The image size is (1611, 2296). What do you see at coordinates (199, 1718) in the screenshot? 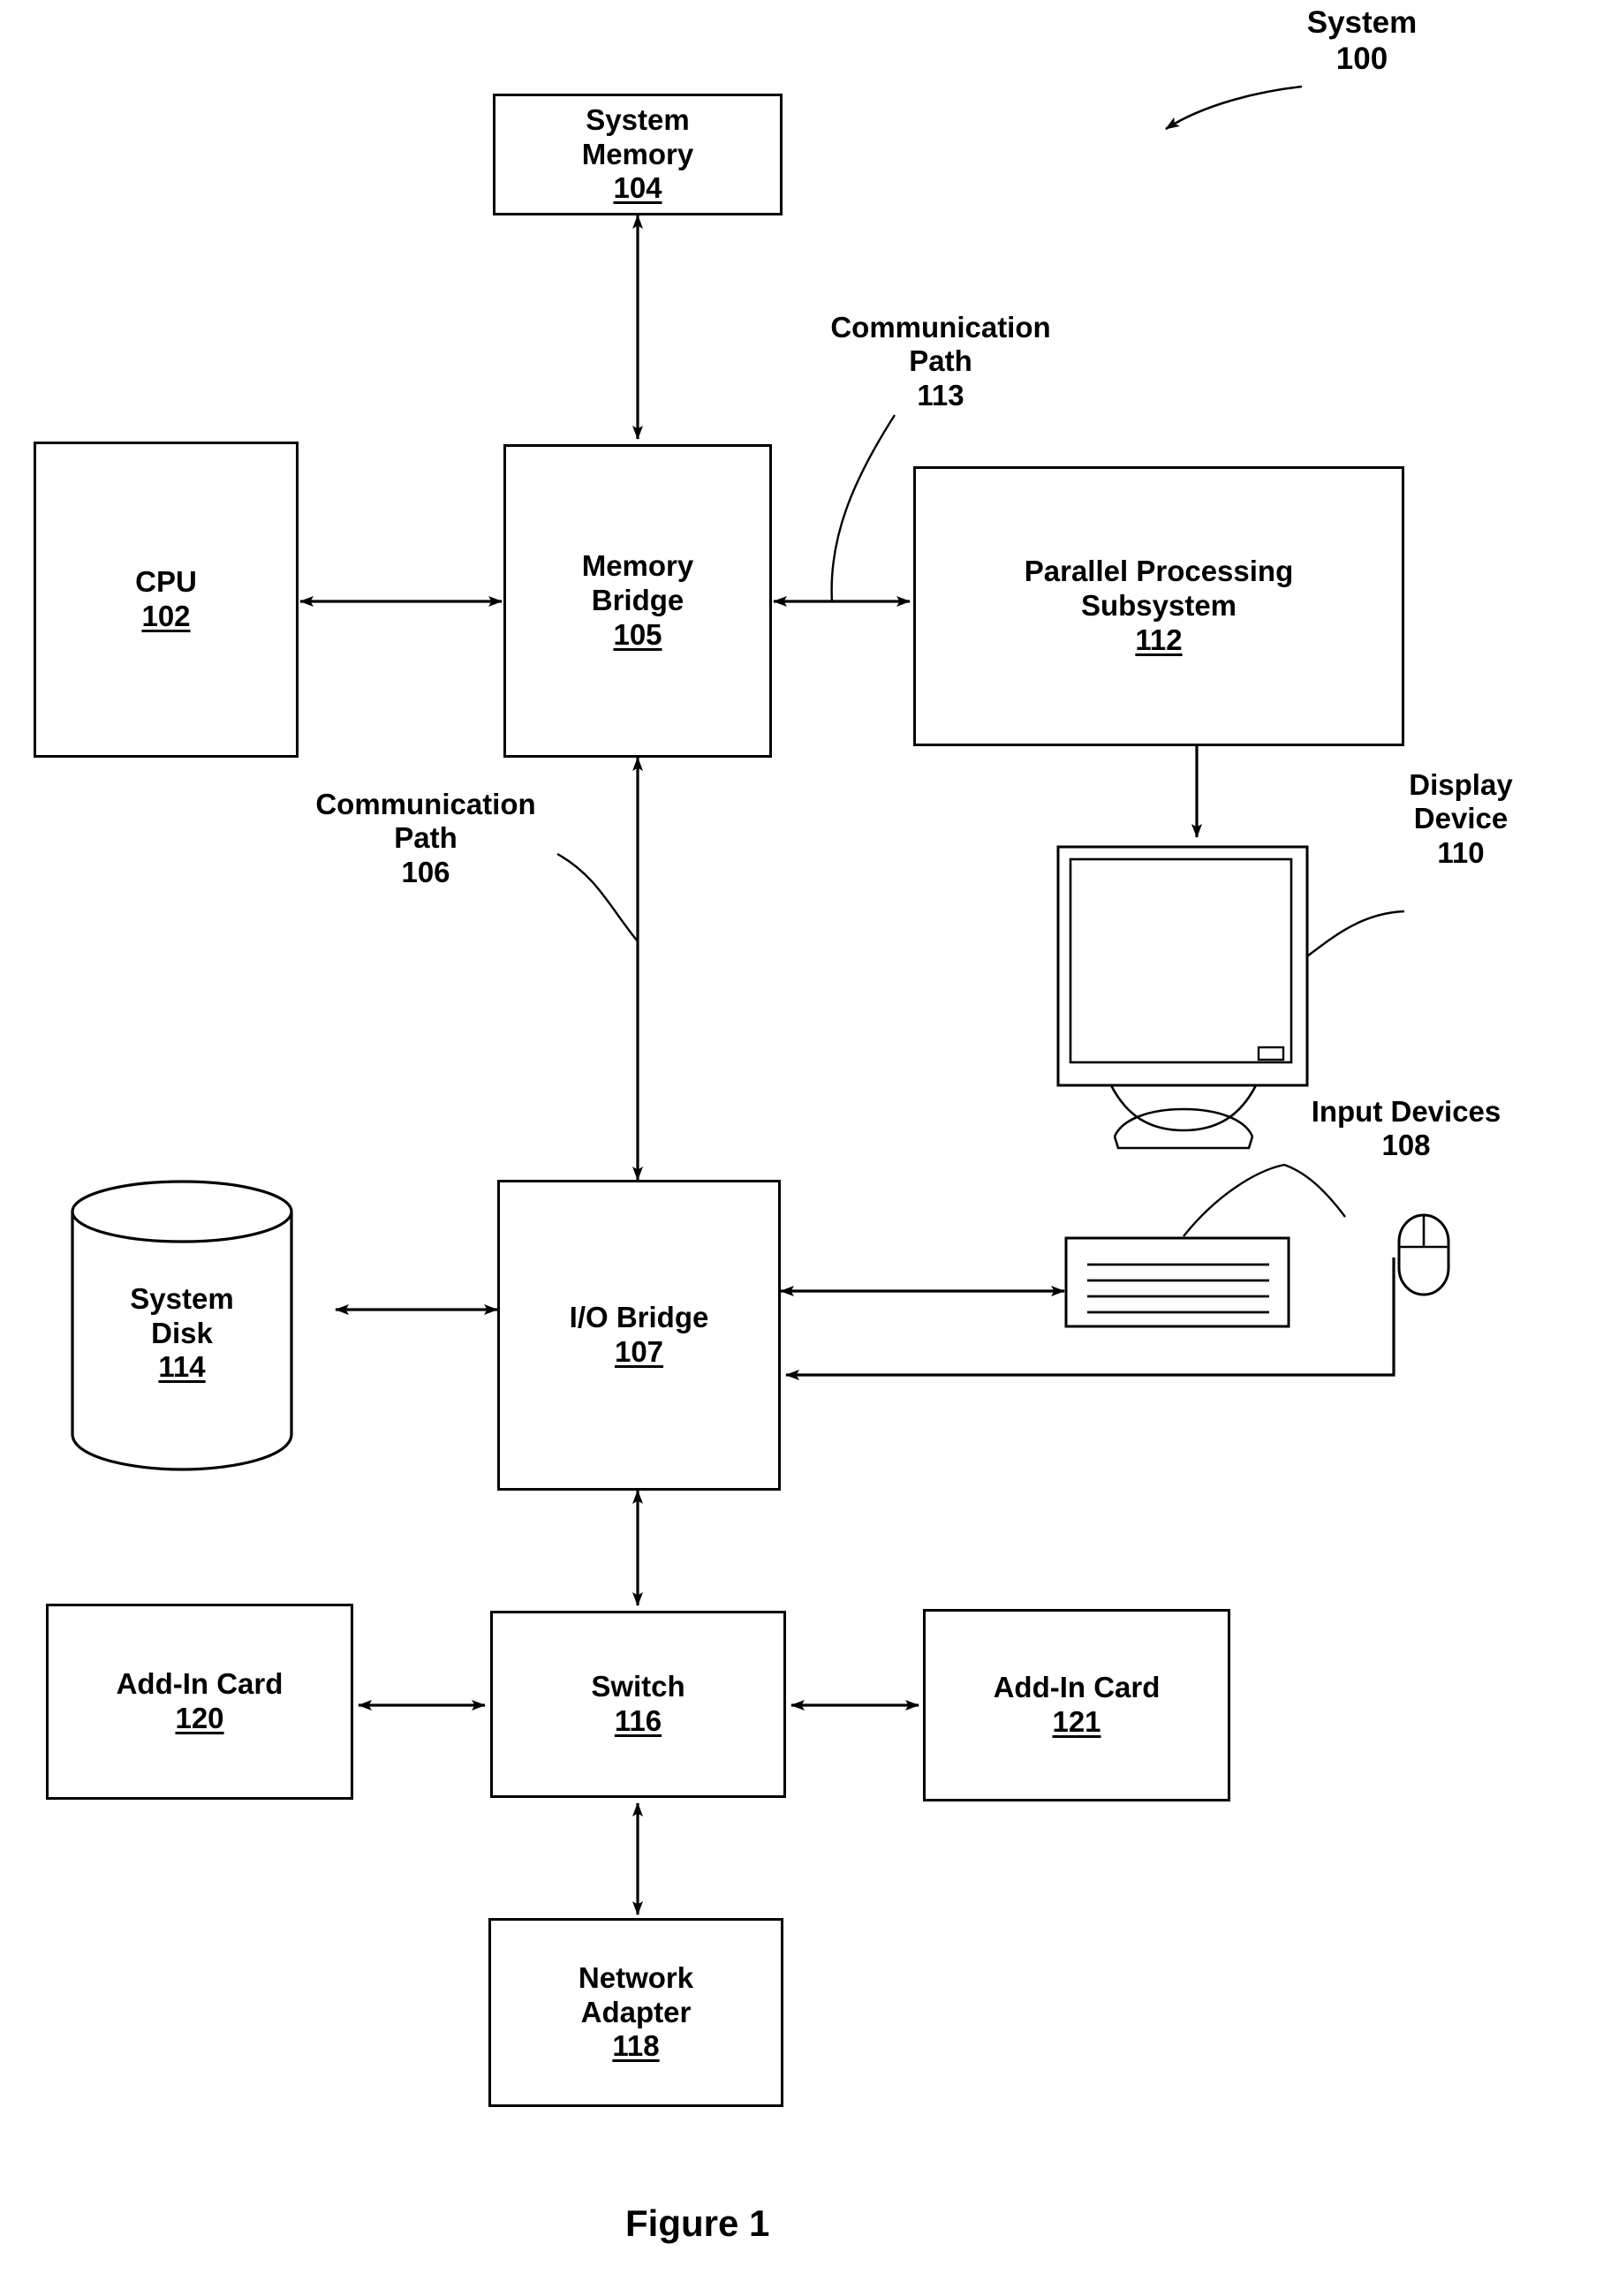
I see `node-add-in-card-120-ref: 120` at bounding box center [199, 1718].